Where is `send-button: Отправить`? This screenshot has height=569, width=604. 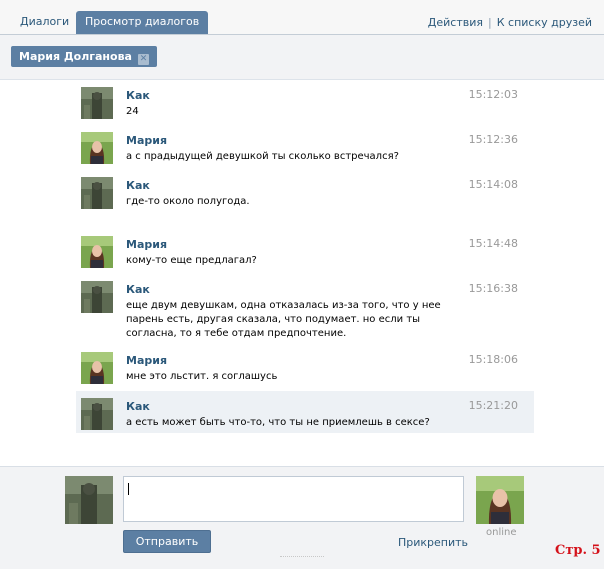
send-button: Отправить is located at coordinates (167, 541).